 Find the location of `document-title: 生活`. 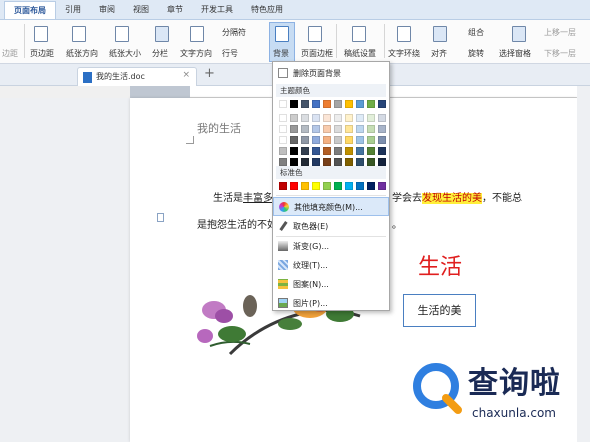

document-title: 生活 is located at coordinates (440, 265).